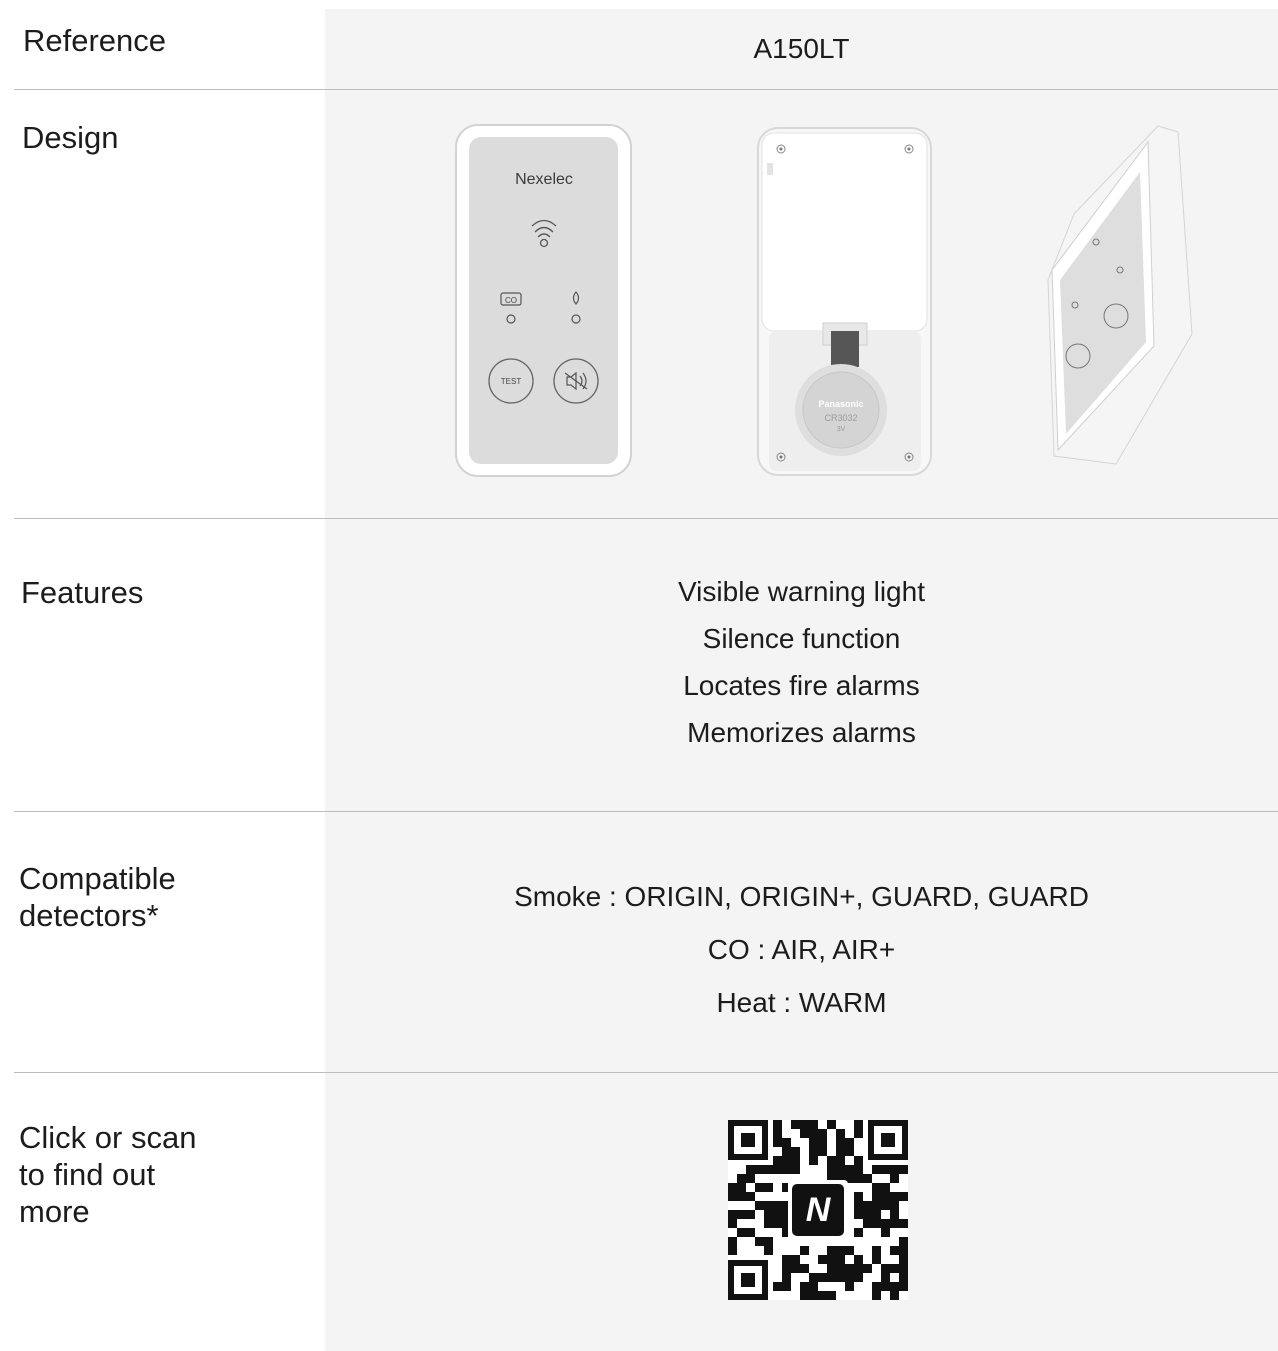  Describe the element at coordinates (511, 381) in the screenshot. I see `test-button-label: TEST` at that location.